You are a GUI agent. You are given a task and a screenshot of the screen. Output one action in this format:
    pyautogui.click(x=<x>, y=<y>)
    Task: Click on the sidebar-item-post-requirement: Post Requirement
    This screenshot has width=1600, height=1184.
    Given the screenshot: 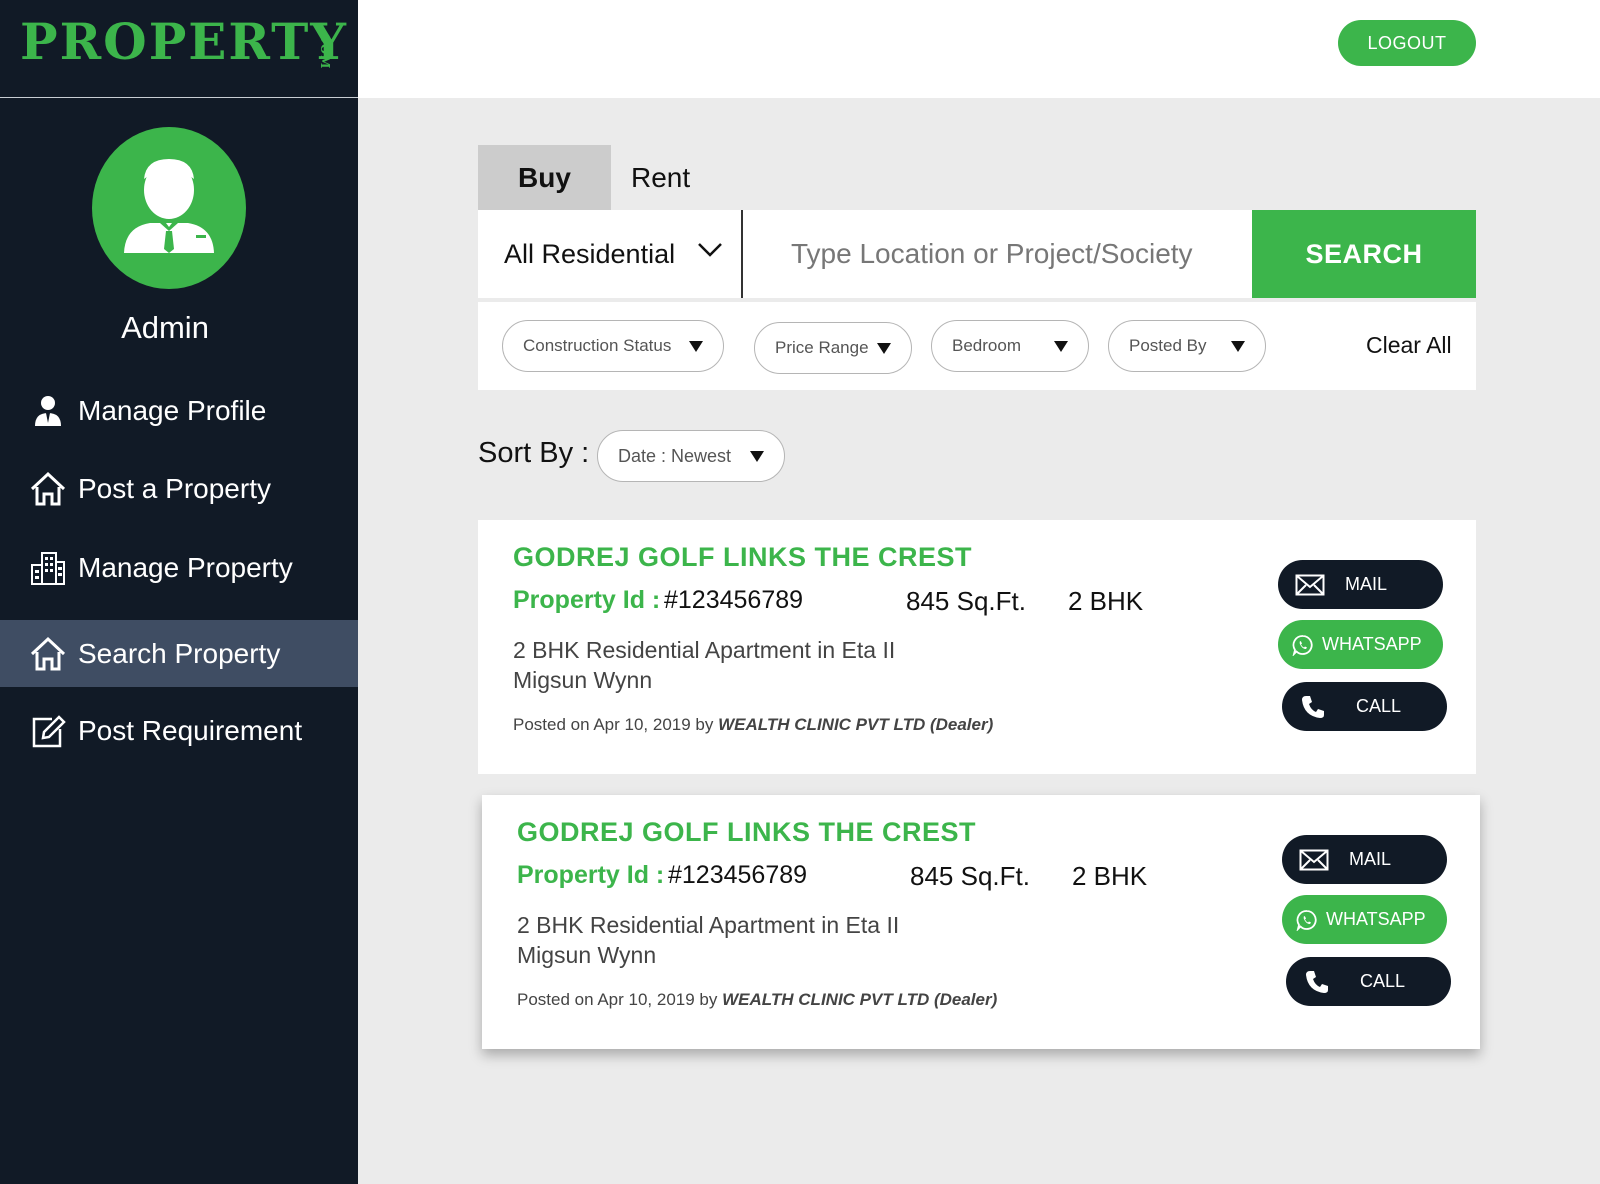 What is the action you would take?
    pyautogui.click(x=179, y=730)
    